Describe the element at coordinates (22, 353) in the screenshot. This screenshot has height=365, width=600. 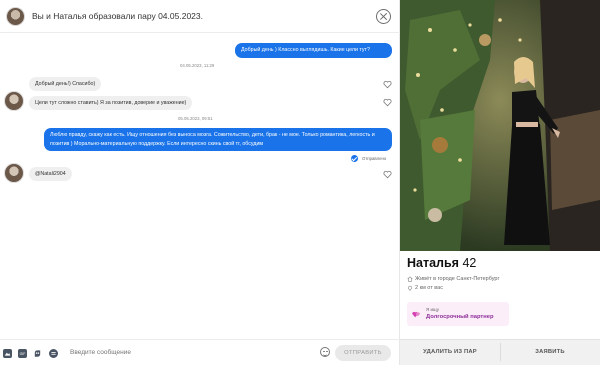
I see `gif-icon: GIF` at that location.